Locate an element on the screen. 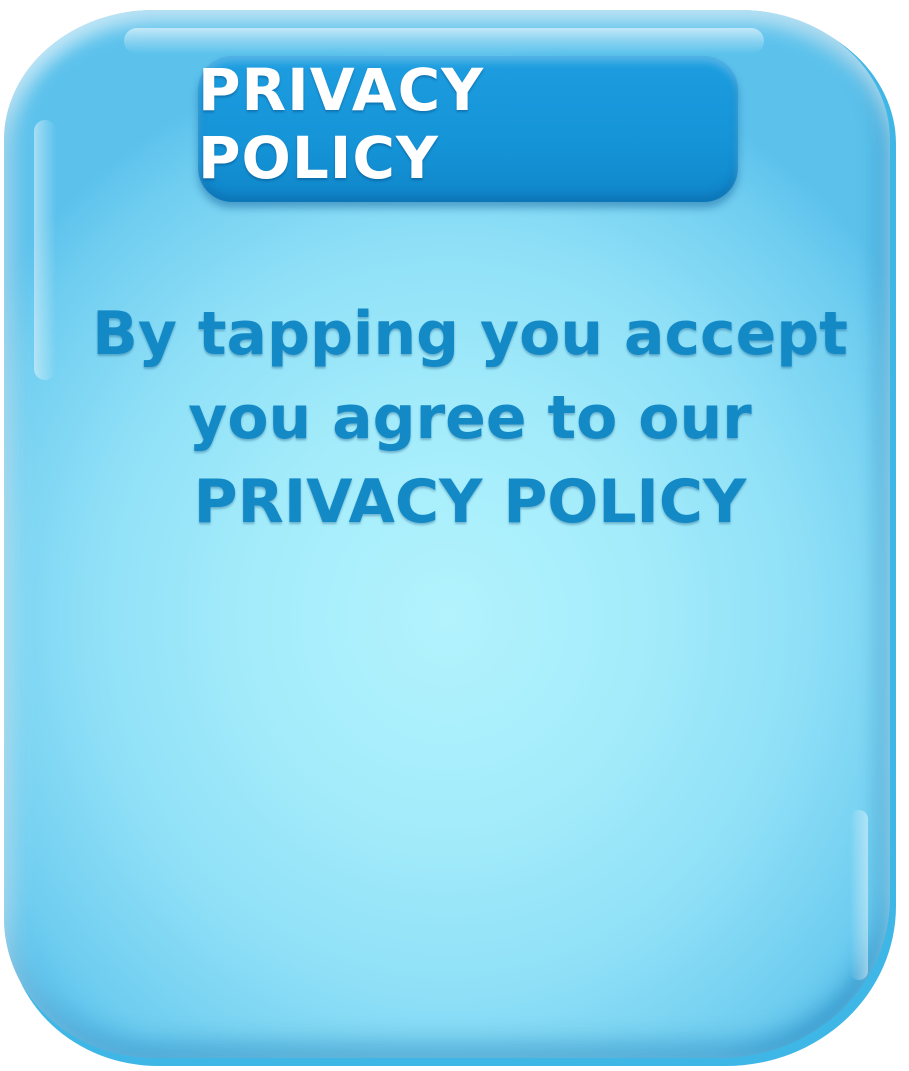  dialog-title: PRIVACY POLICY is located at coordinates (341, 124).